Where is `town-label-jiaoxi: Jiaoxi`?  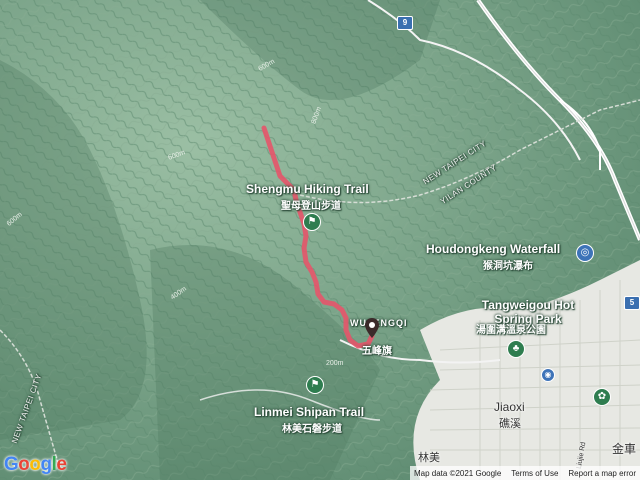
town-label-jiaoxi: Jiaoxi is located at coordinates (509, 407).